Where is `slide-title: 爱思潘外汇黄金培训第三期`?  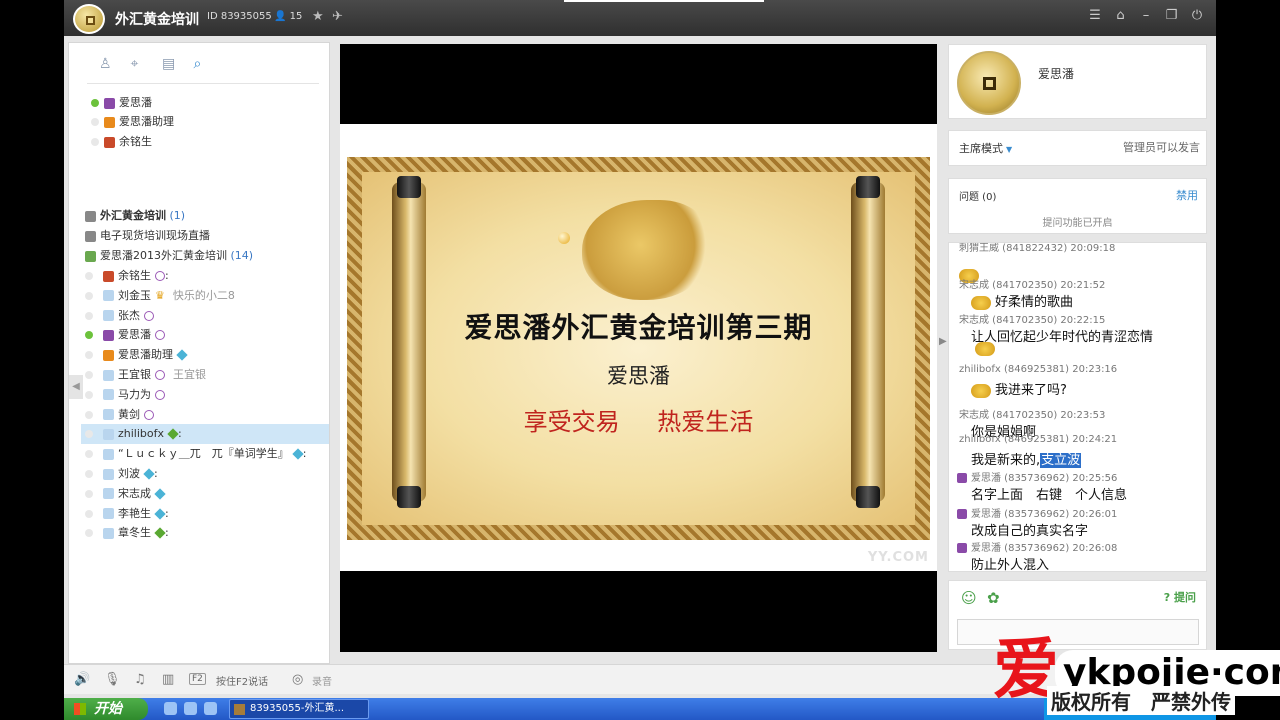 slide-title: 爱思潘外汇黄金培训第三期 is located at coordinates (638, 327).